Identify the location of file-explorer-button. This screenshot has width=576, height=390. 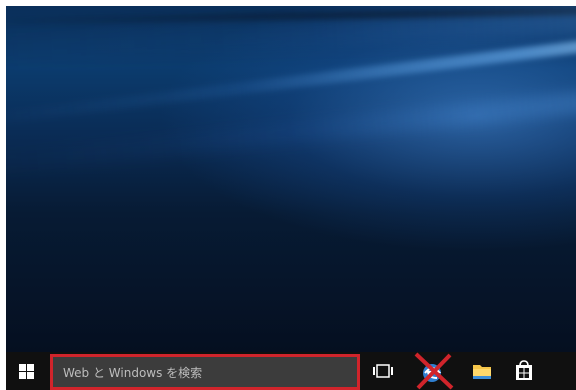
(482, 371).